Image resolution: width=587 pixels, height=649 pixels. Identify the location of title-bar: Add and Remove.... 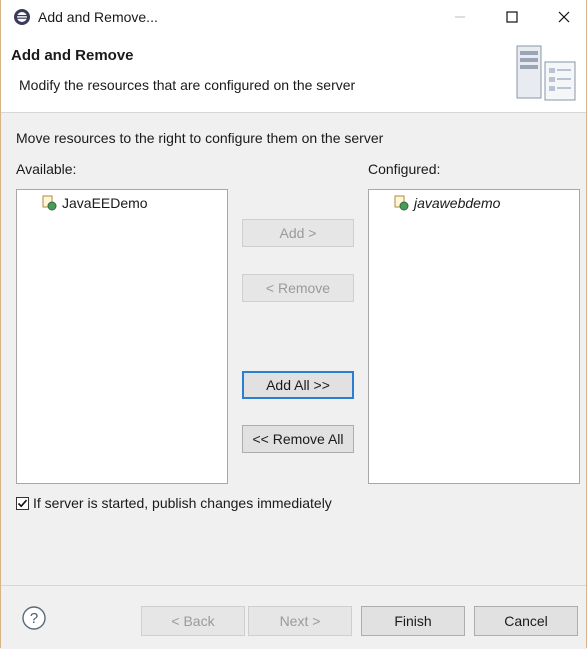
(293, 17).